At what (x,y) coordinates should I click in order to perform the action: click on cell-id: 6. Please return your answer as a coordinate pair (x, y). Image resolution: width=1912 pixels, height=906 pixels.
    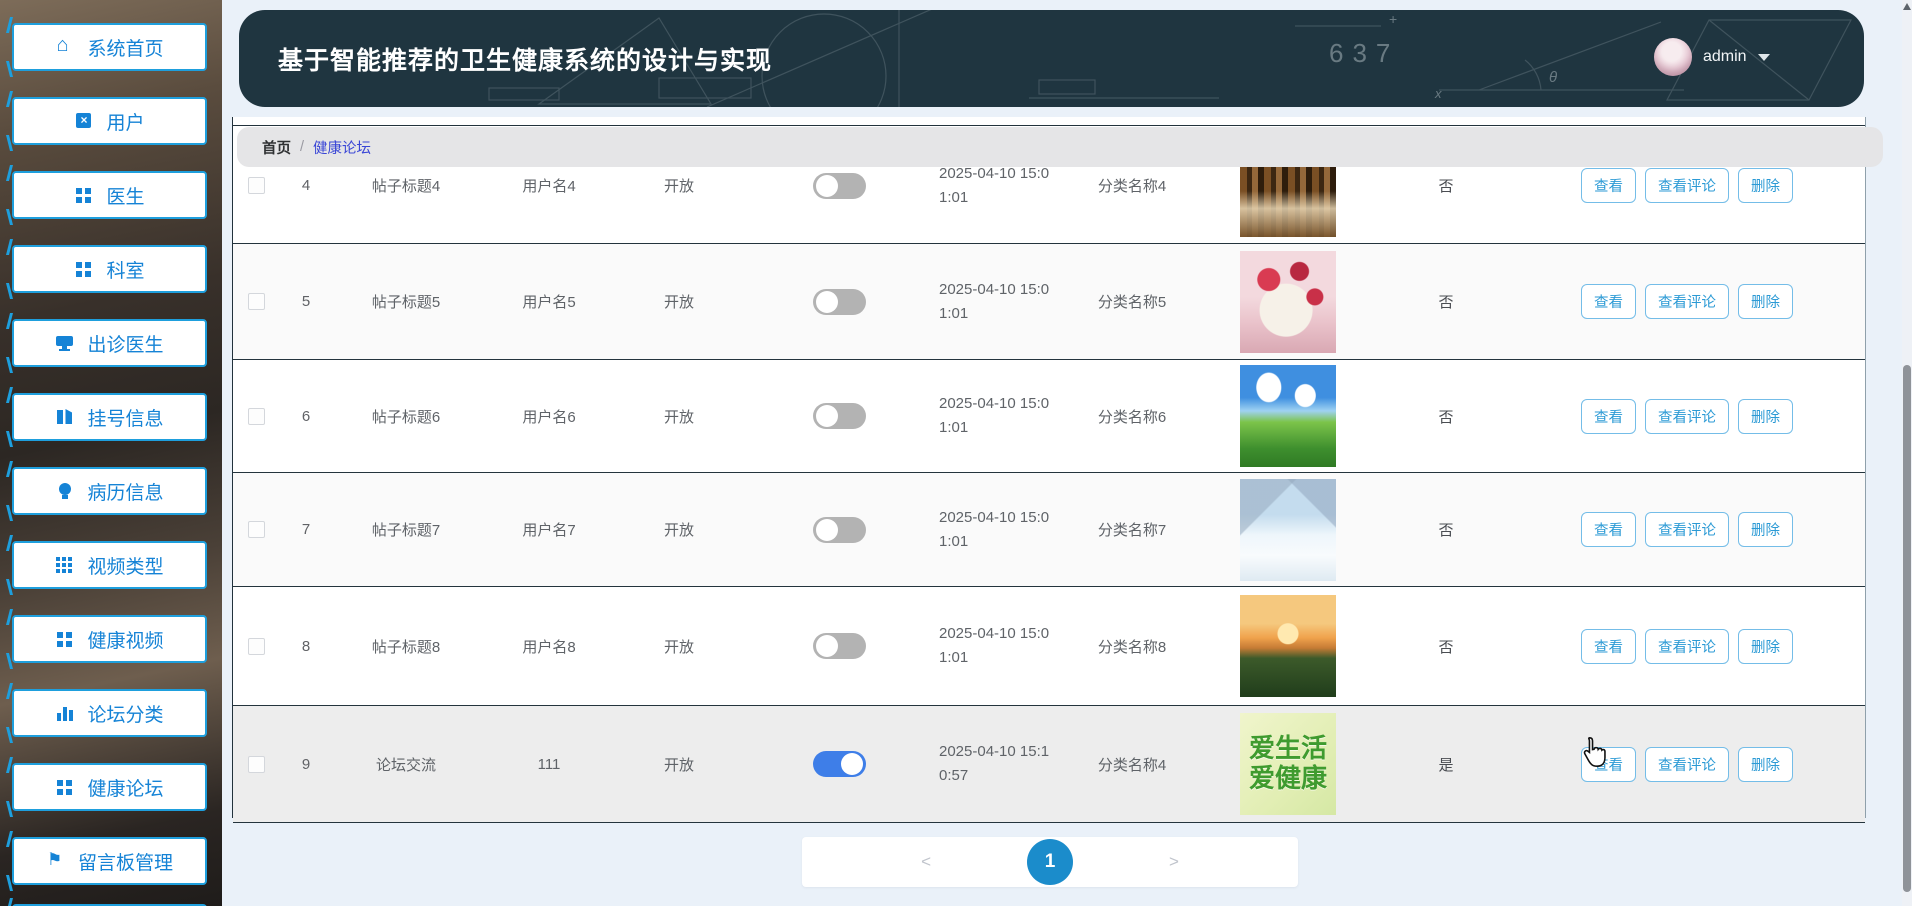
    Looking at the image, I should click on (306, 416).